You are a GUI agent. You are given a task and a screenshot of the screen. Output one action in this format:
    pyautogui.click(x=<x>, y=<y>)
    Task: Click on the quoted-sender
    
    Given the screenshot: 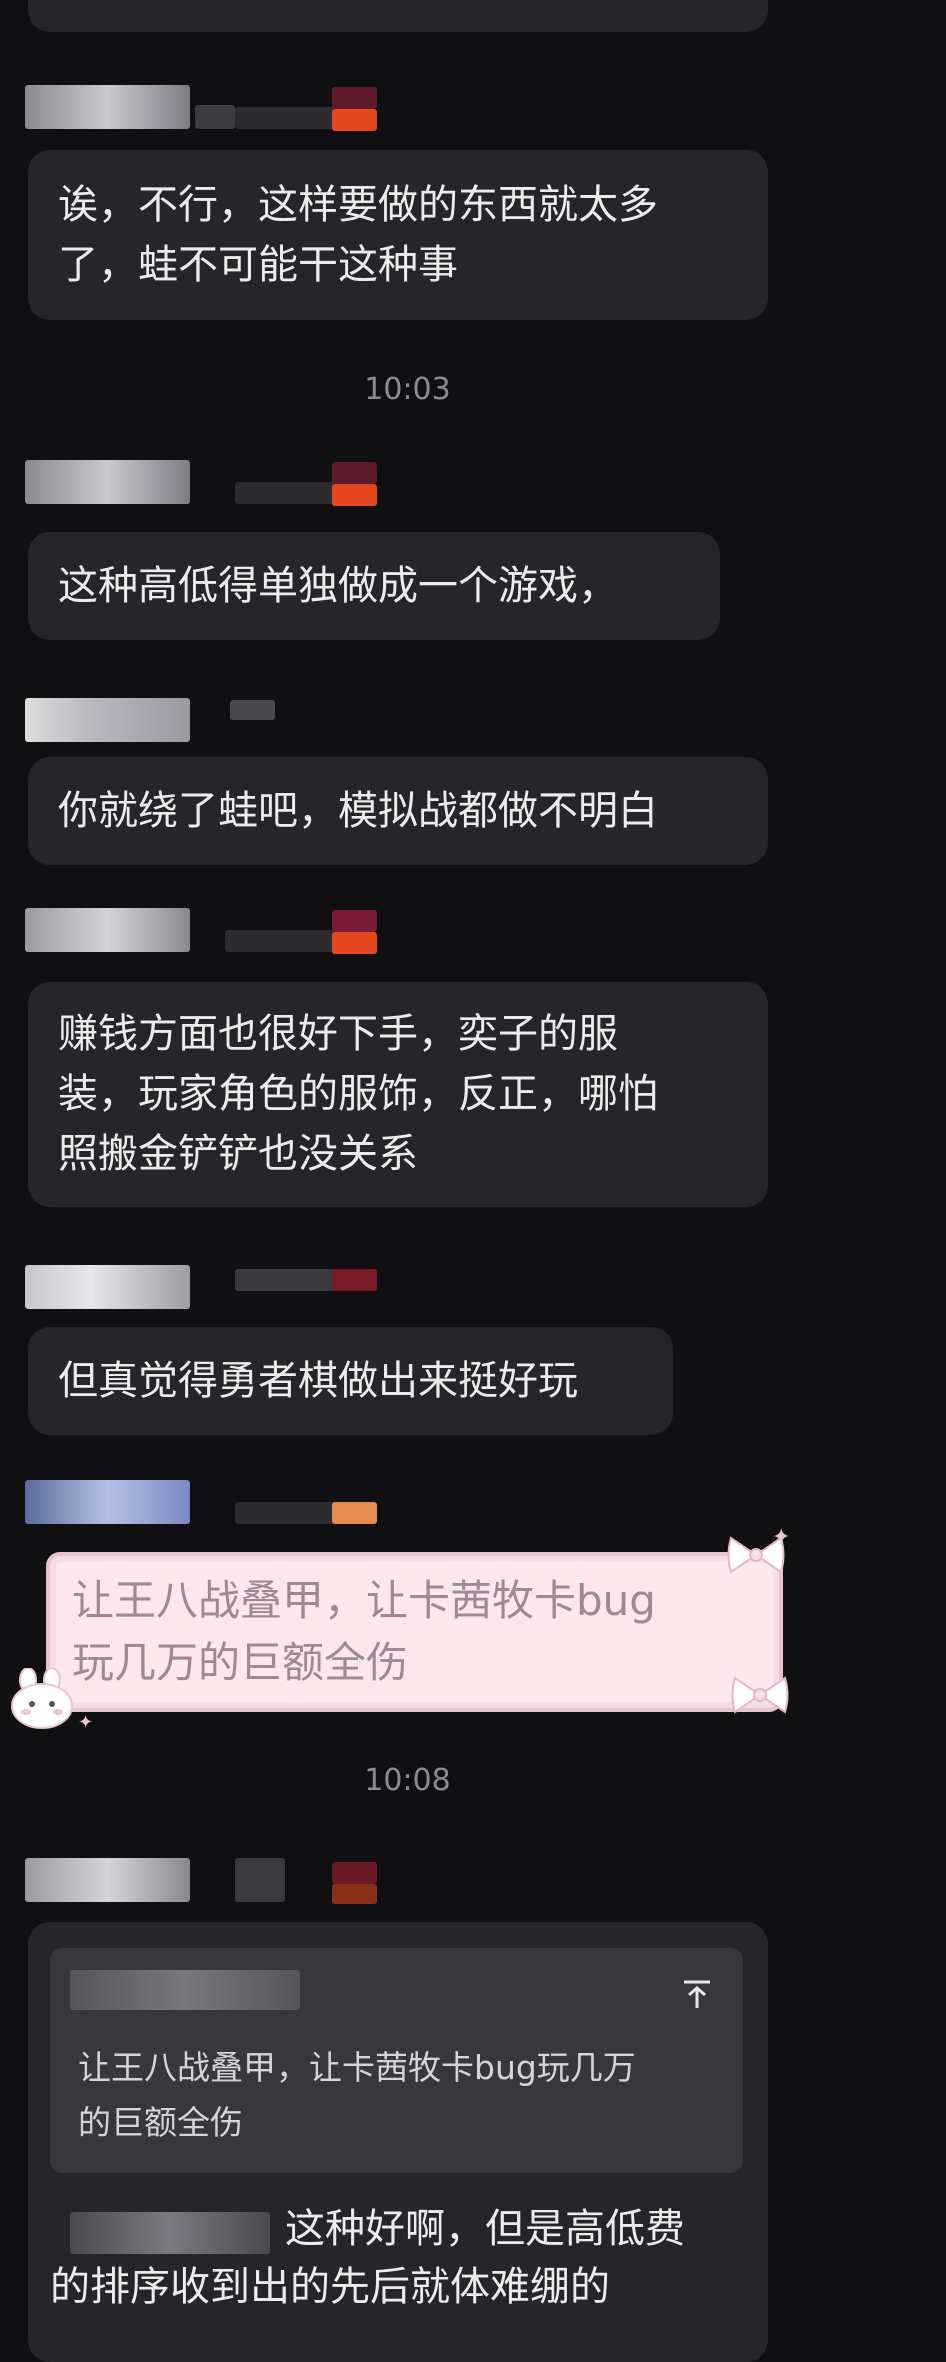 What is the action you would take?
    pyautogui.click(x=185, y=1990)
    